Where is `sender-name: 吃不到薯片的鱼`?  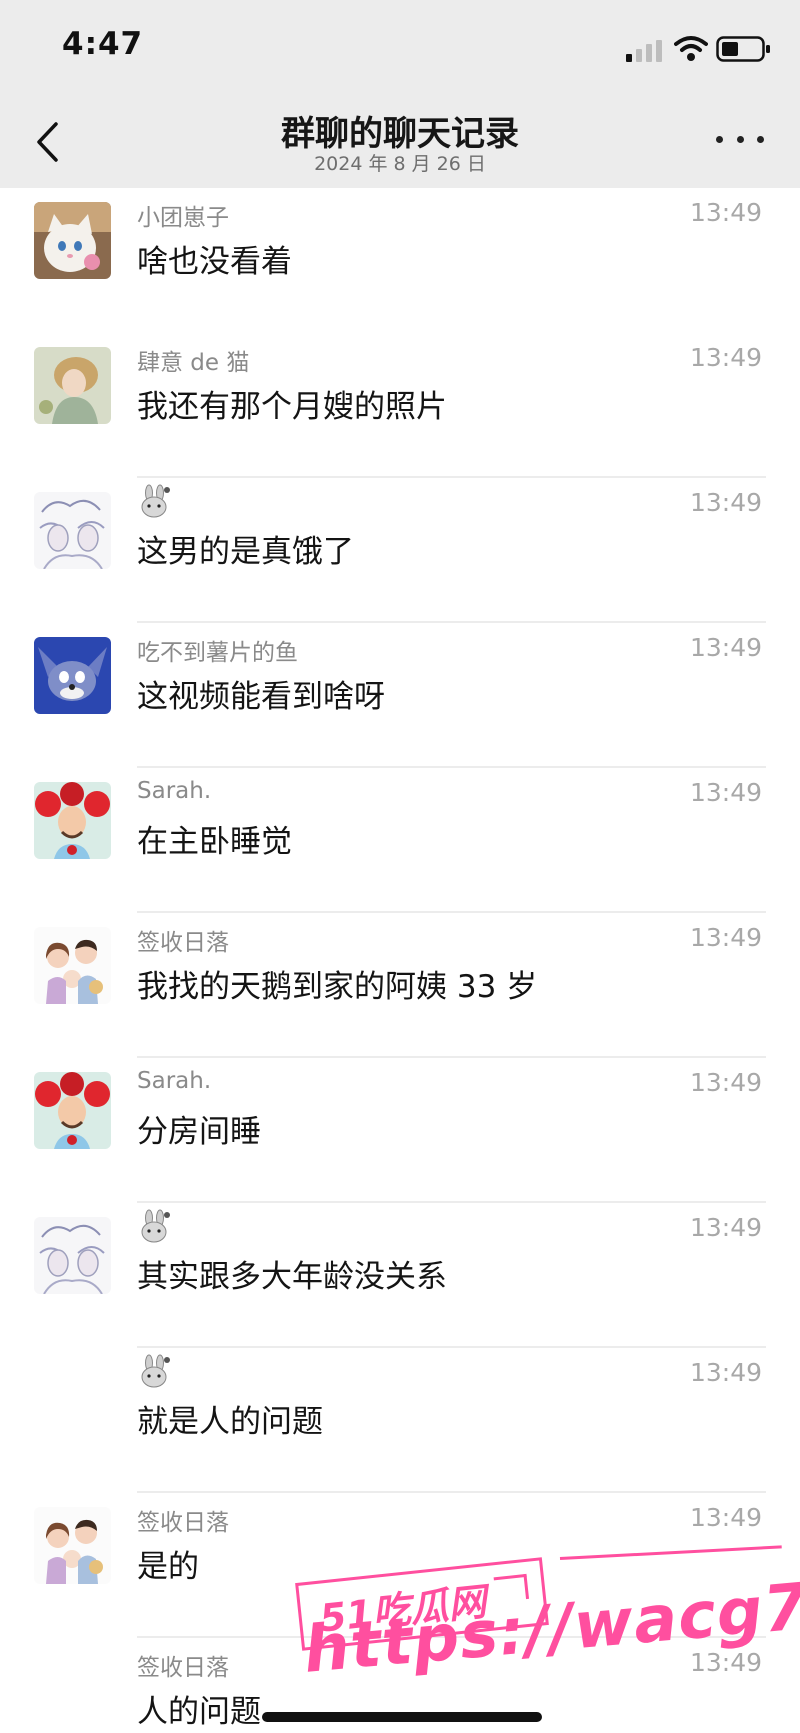 sender-name: 吃不到薯片的鱼 is located at coordinates (217, 653).